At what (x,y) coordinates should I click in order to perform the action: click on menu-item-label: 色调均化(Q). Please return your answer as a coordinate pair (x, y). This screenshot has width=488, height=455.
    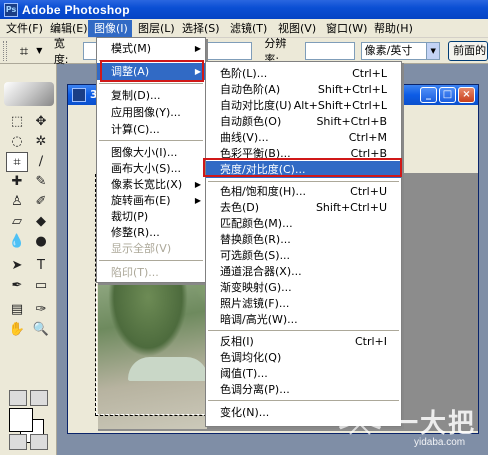
    Looking at the image, I should click on (251, 357).